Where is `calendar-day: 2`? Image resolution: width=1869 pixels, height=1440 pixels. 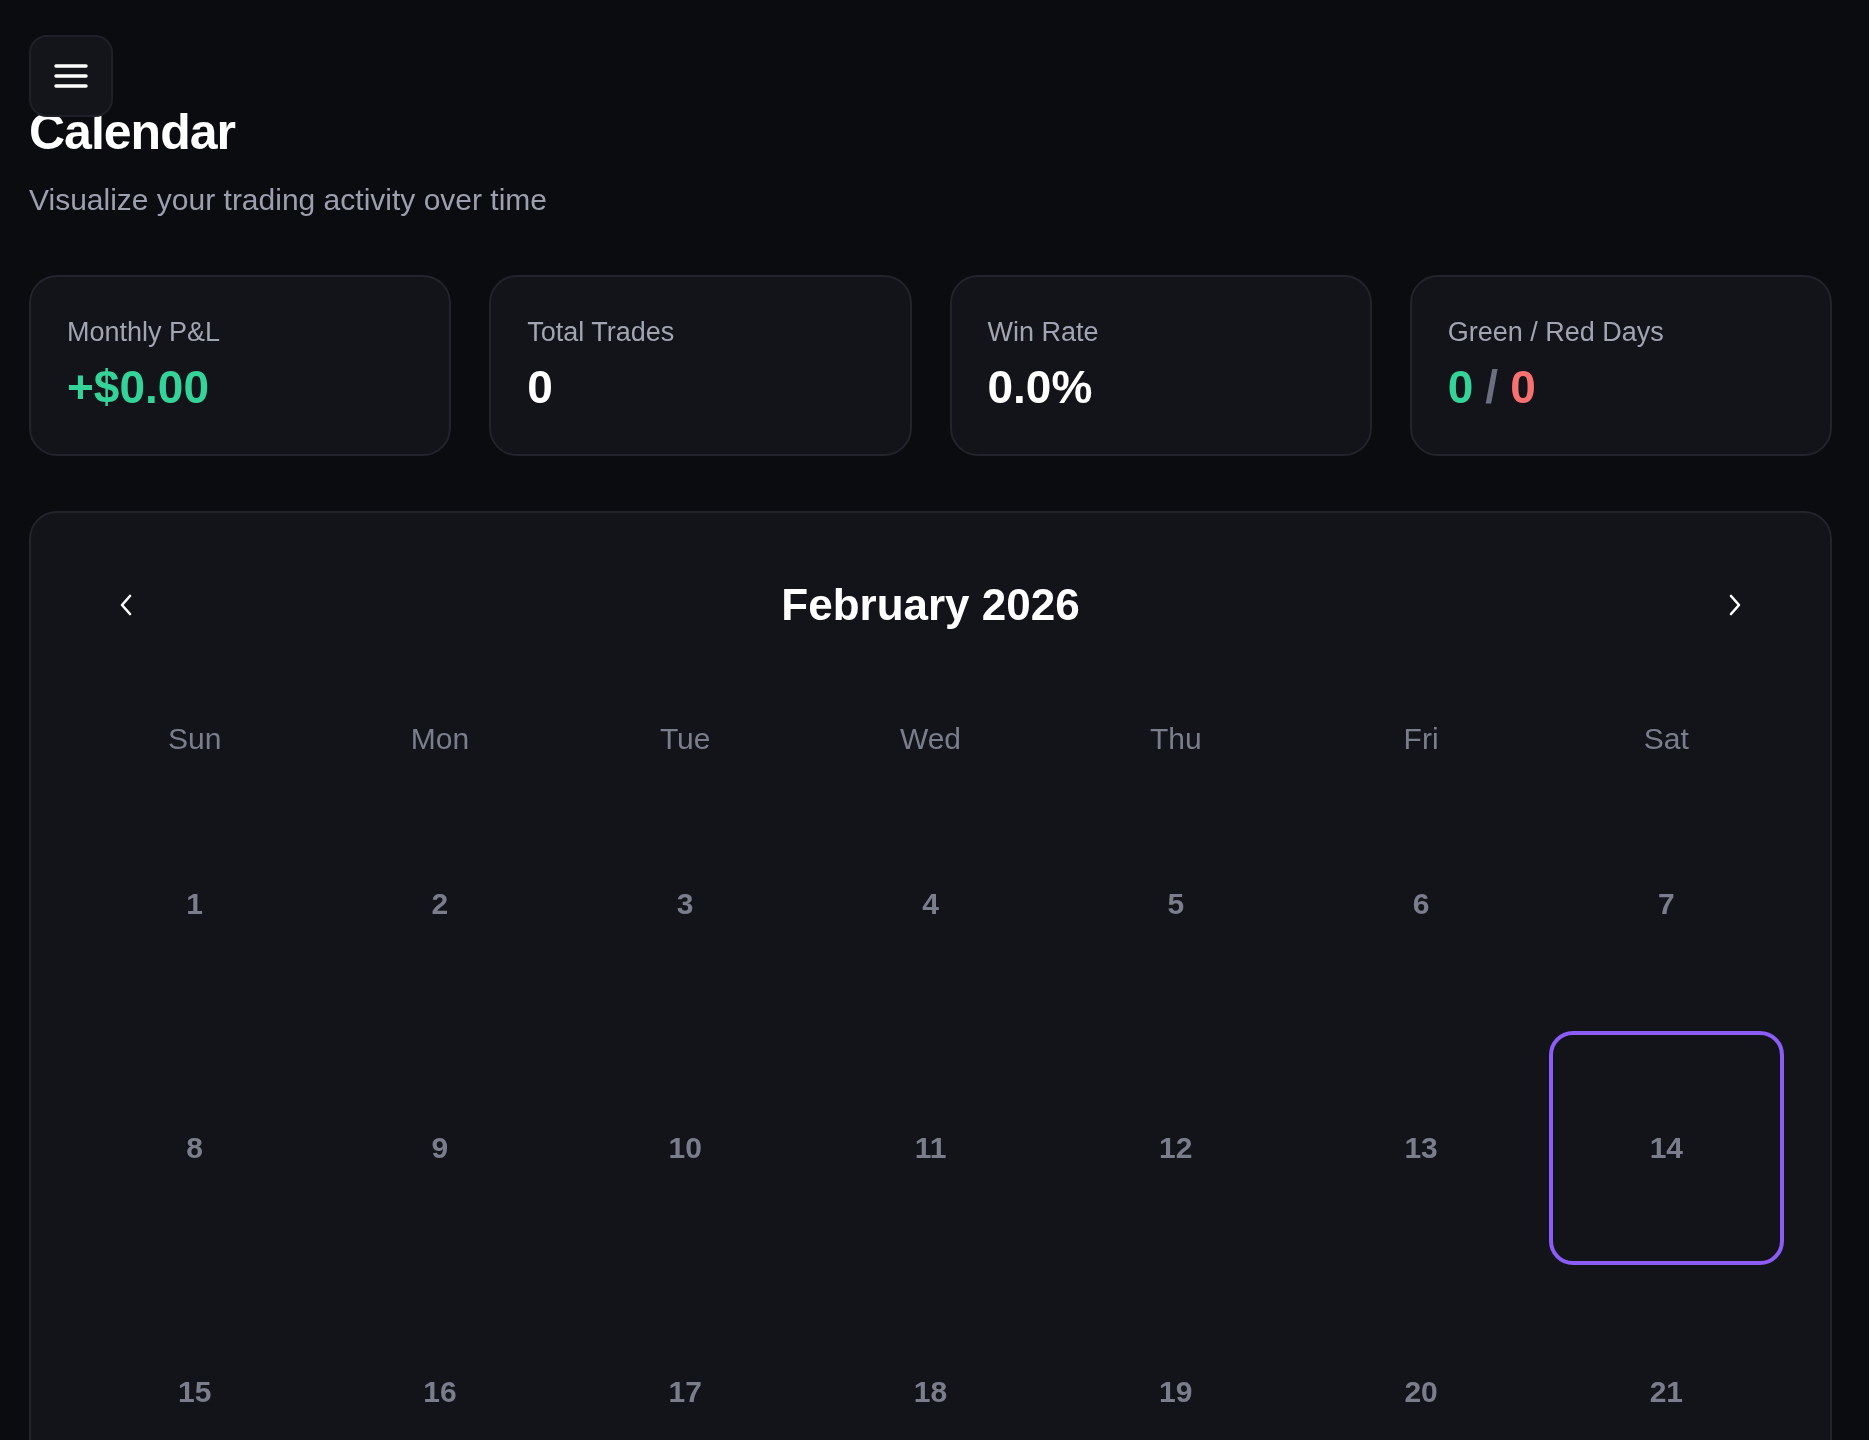
calendar-day: 2 is located at coordinates (440, 904).